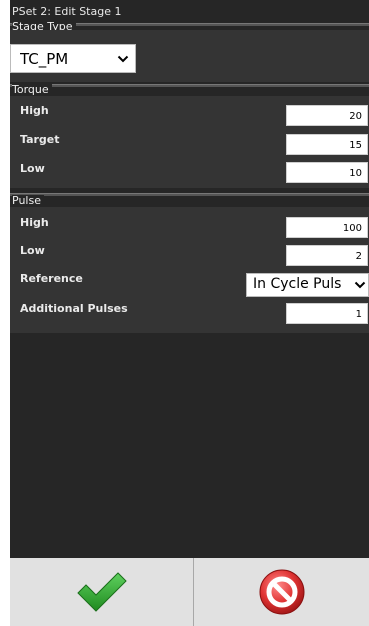  What do you see at coordinates (32, 168) in the screenshot?
I see `torque-low-label: Low` at bounding box center [32, 168].